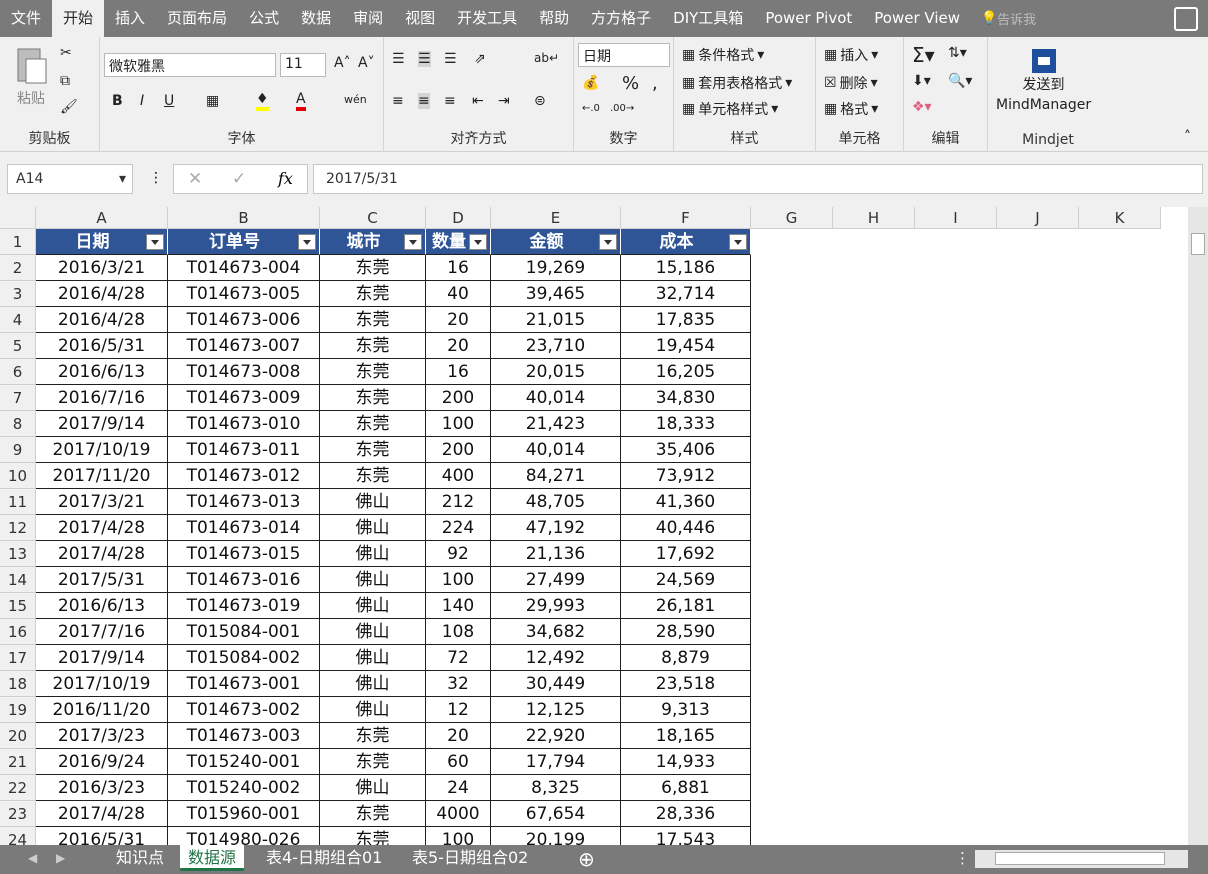  What do you see at coordinates (102, 398) in the screenshot?
I see `table-cell: 2016/7/16` at bounding box center [102, 398].